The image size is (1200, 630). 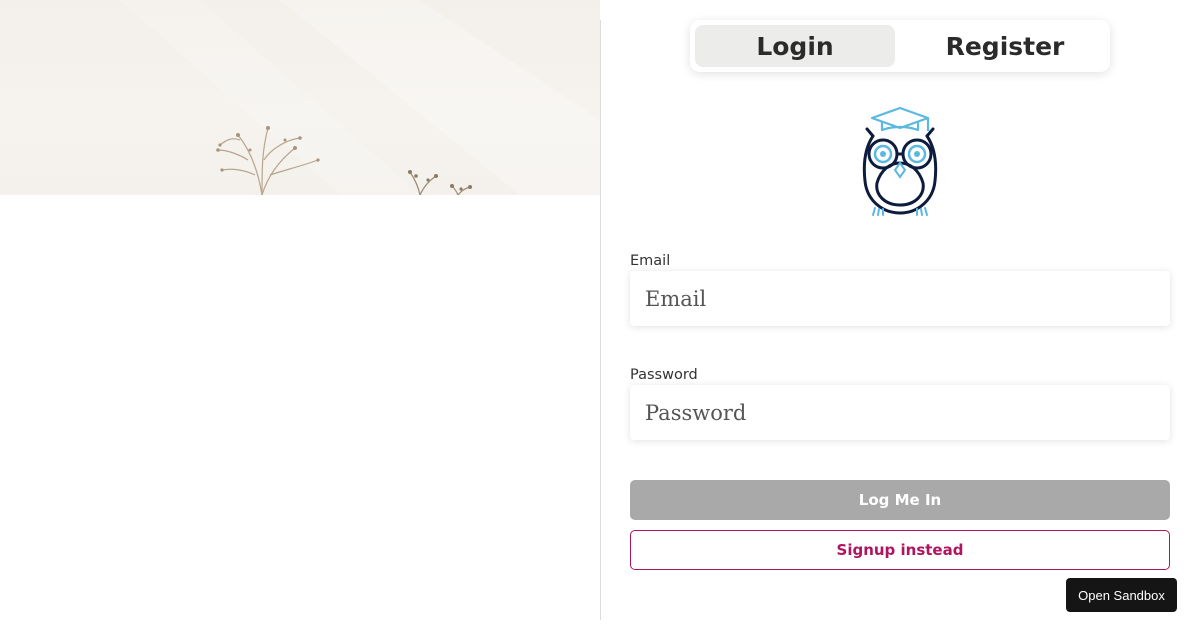 I want to click on email-label: Email, so click(x=650, y=261).